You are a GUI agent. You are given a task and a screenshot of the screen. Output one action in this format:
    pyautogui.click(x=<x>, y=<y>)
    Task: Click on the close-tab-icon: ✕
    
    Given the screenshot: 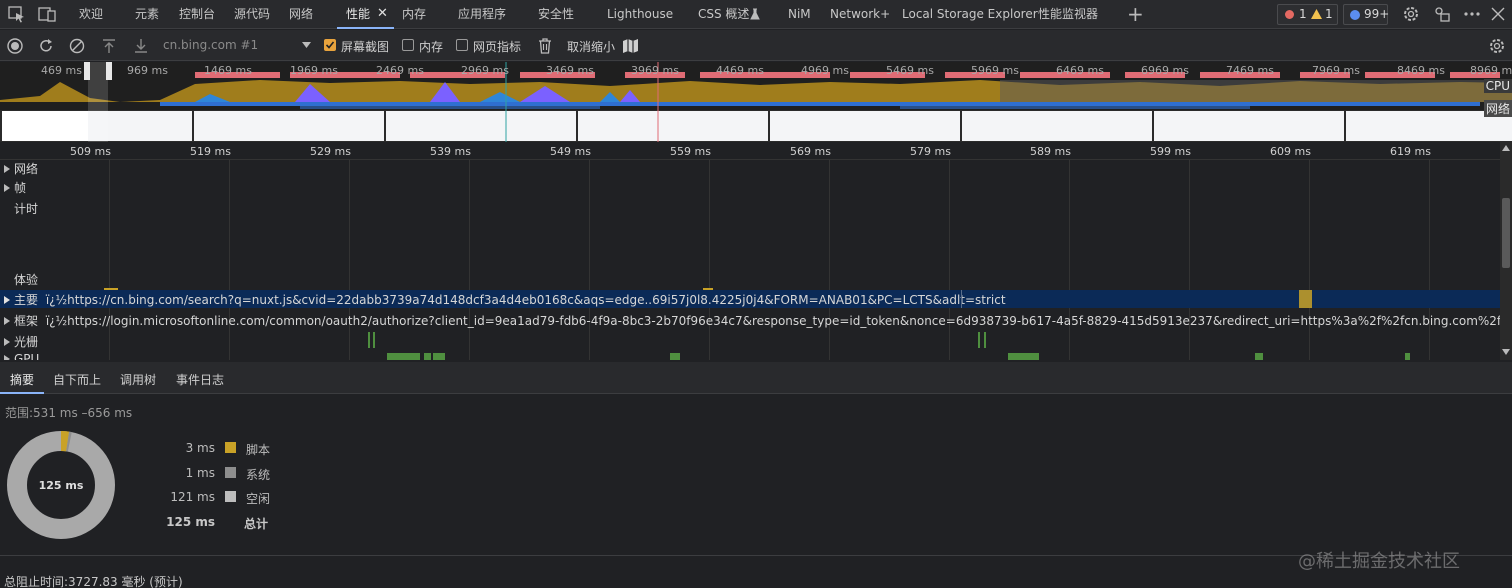 What is the action you would take?
    pyautogui.click(x=382, y=14)
    